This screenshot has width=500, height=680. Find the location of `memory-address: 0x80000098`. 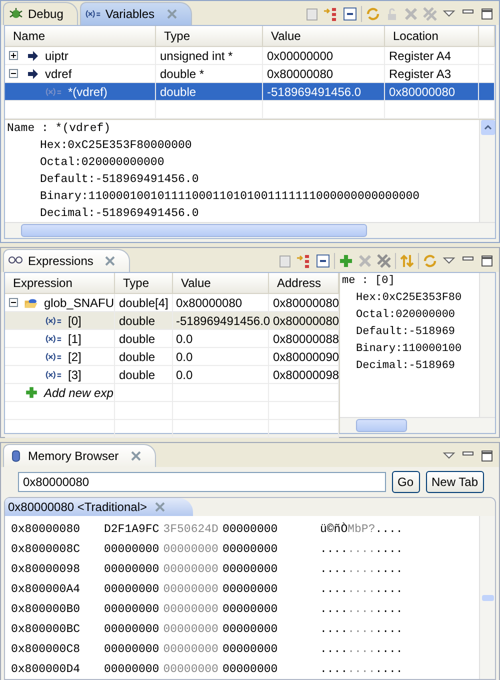

memory-address: 0x80000098 is located at coordinates (46, 569).